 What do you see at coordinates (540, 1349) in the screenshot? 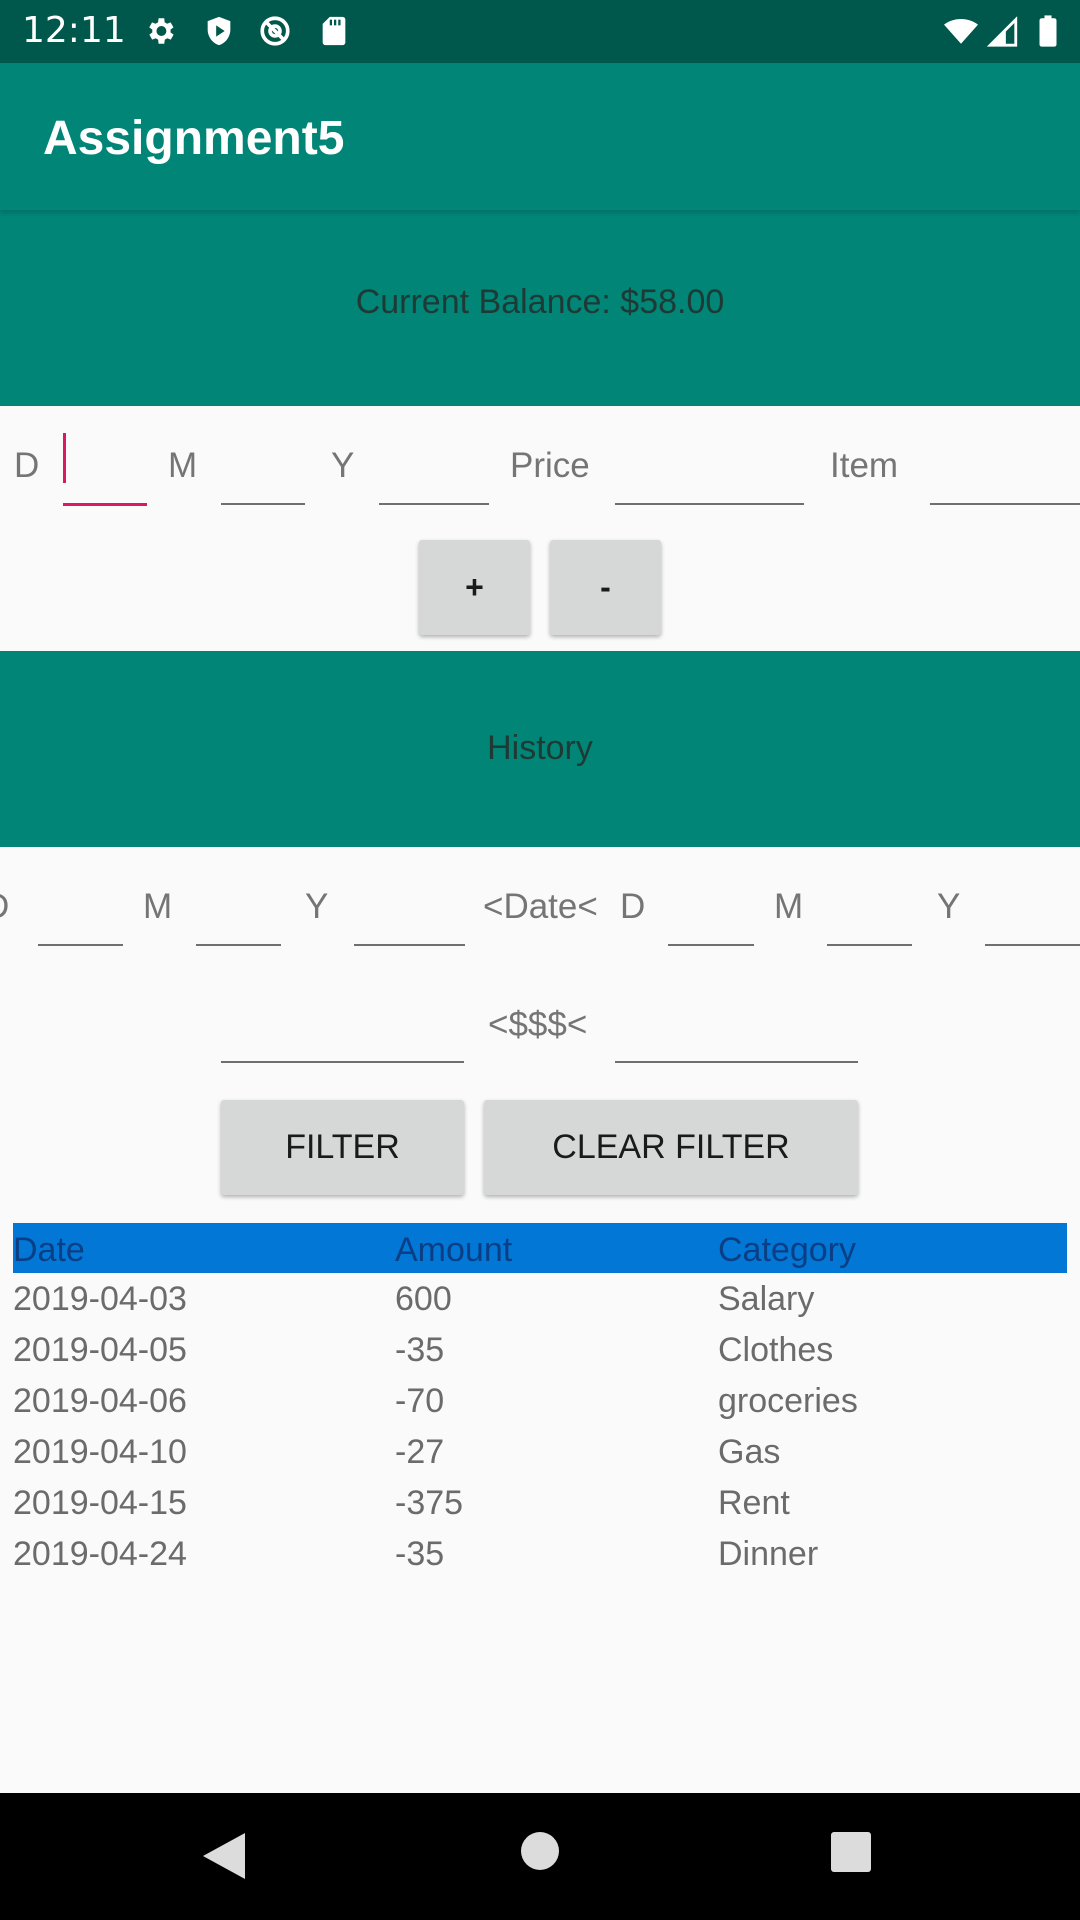
I see `table-row: 2019-04-05 -35 Clothes` at bounding box center [540, 1349].